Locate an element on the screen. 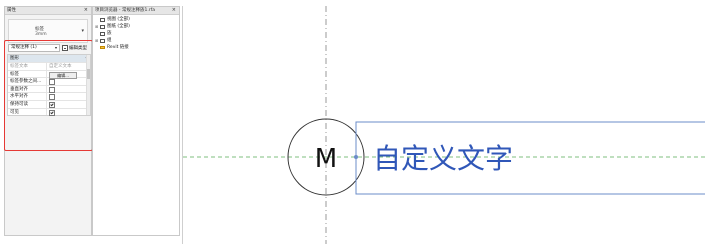 This screenshot has width=705, height=244. instance-toolbar: 常规注释 (1) ▾ 编辑类型 is located at coordinates (50, 48).